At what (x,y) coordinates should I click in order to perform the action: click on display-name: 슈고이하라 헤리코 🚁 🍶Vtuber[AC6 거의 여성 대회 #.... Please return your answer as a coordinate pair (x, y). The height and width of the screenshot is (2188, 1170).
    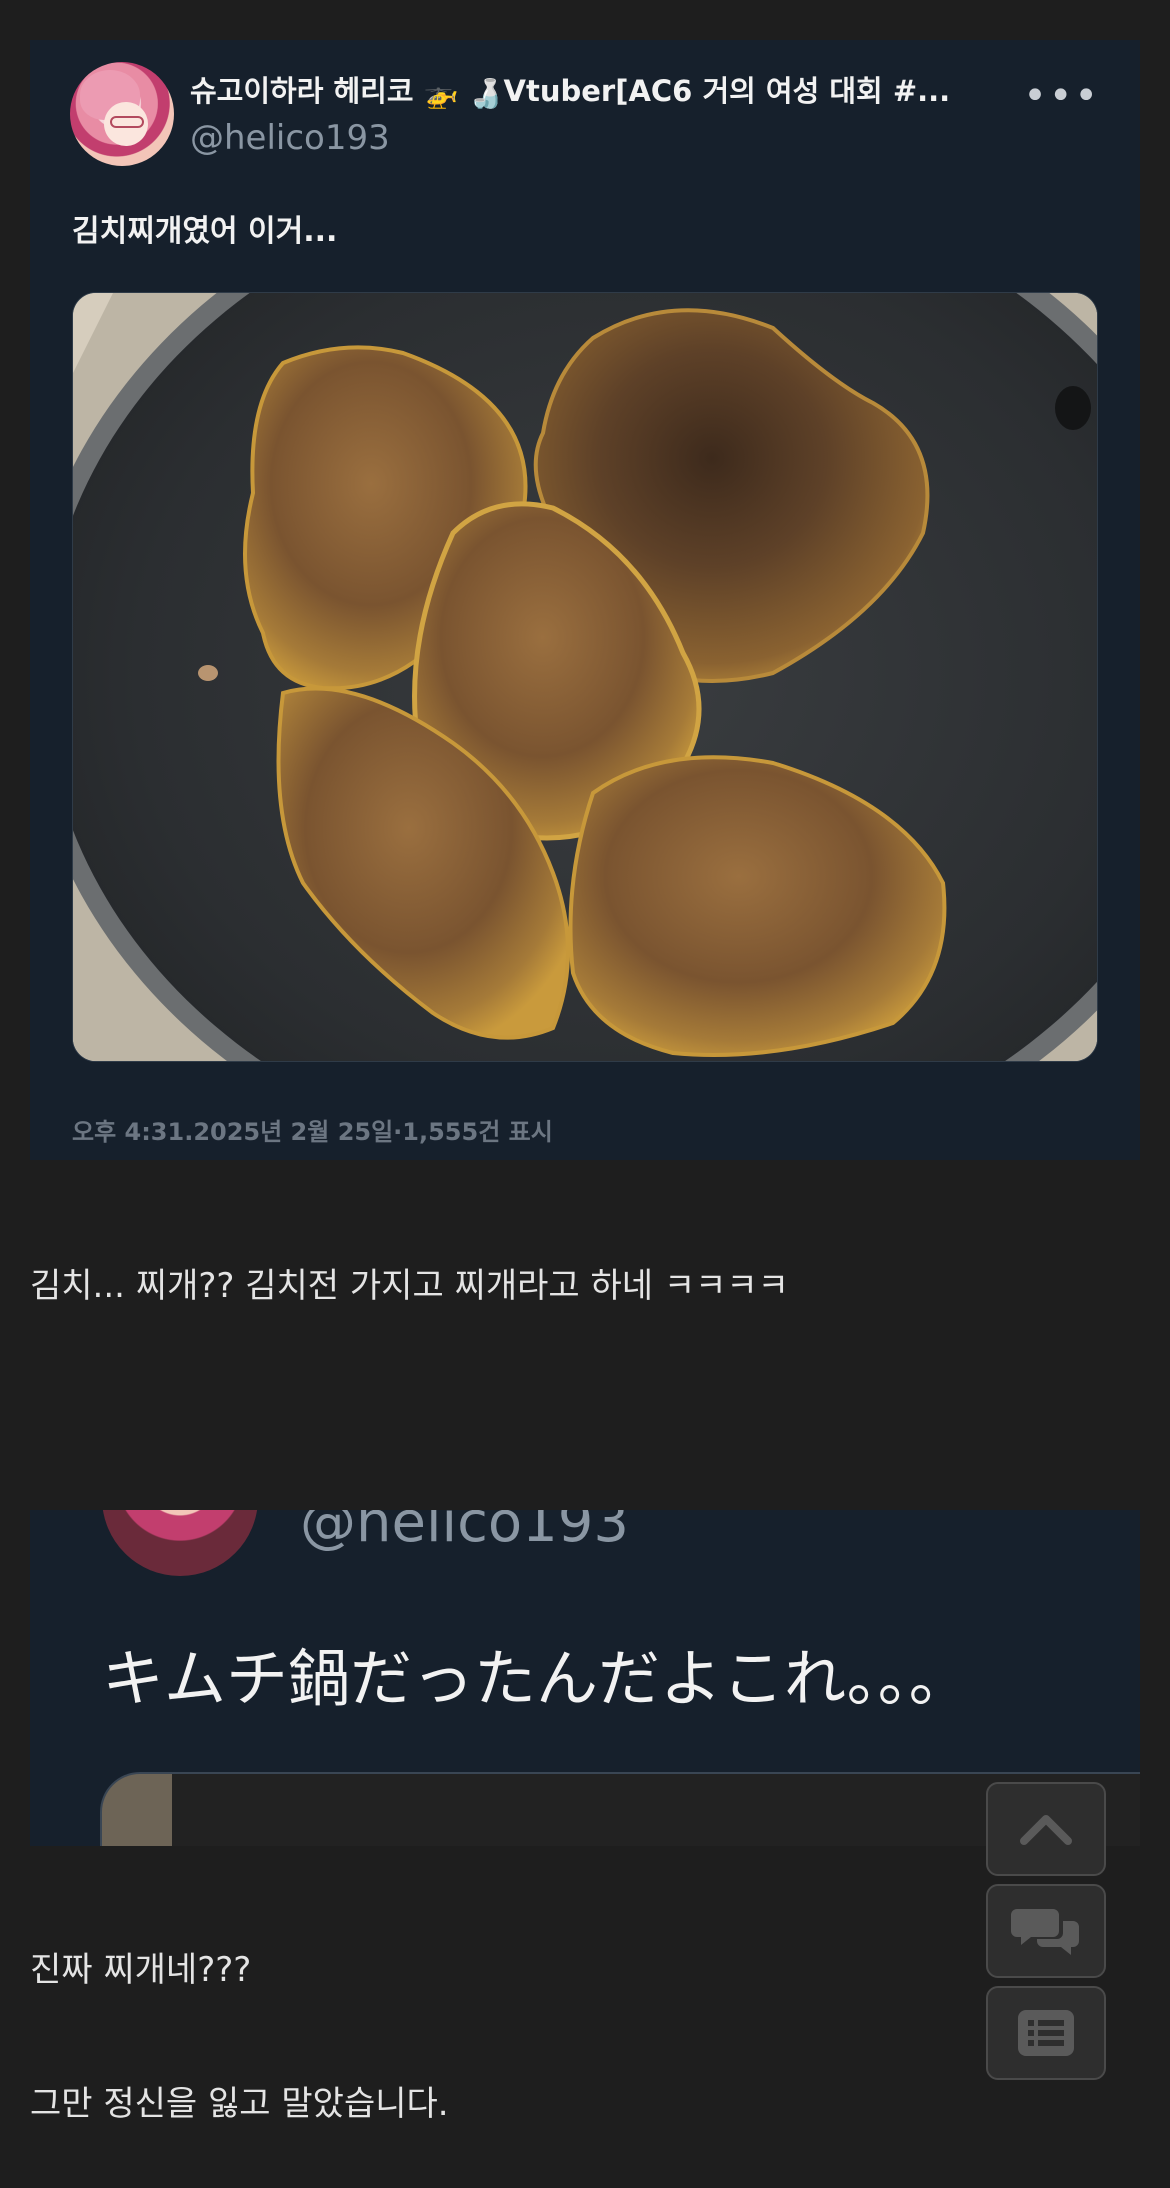
    Looking at the image, I should click on (570, 89).